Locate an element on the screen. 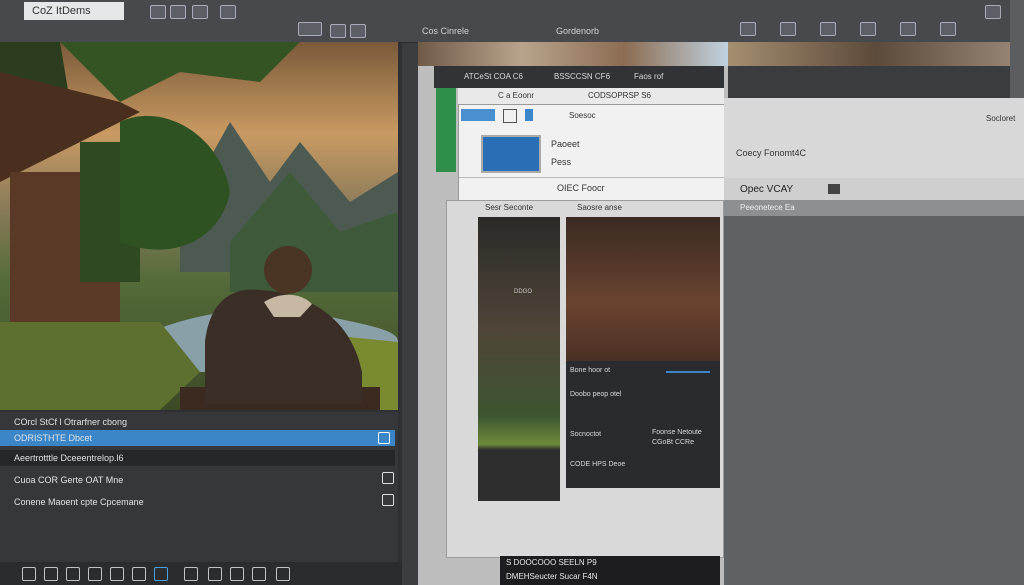  dropdown-icon is located at coordinates (834, 189).